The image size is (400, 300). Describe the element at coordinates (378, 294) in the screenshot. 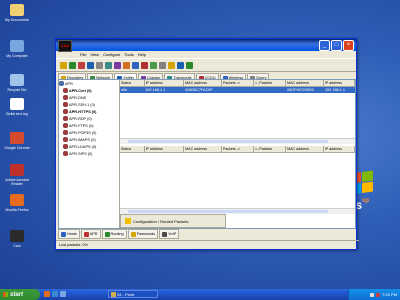

I see `security-tray-icon` at that location.